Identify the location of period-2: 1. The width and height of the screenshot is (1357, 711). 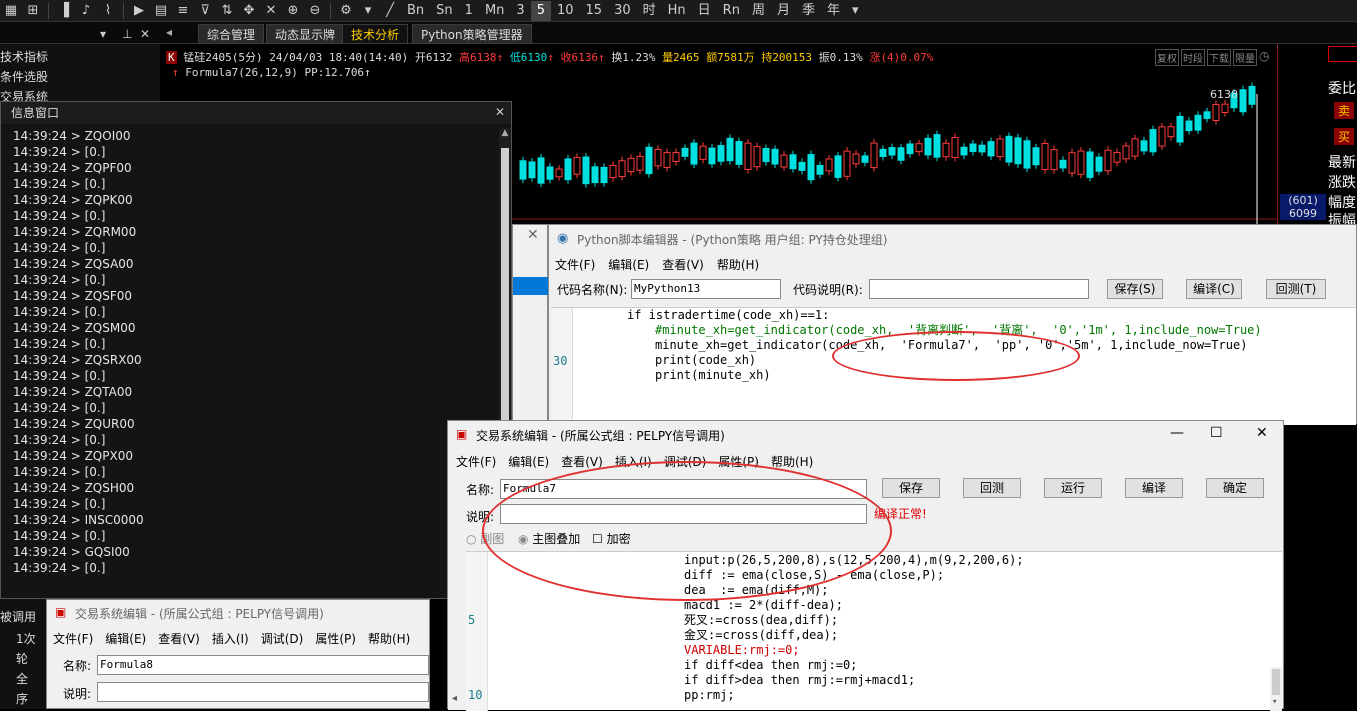
(469, 11).